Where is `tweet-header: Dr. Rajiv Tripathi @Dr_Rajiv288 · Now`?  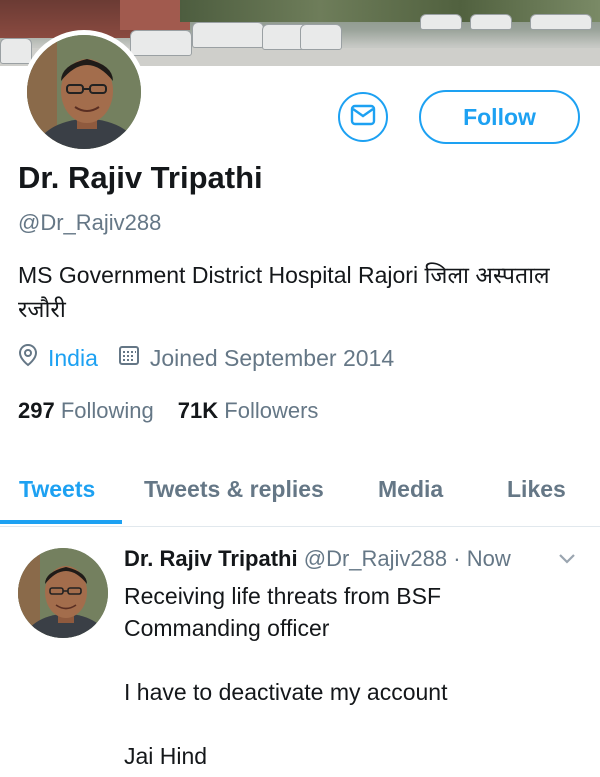
tweet-header: Dr. Rajiv Tripathi @Dr_Rajiv288 · Now is located at coordinates (317, 559).